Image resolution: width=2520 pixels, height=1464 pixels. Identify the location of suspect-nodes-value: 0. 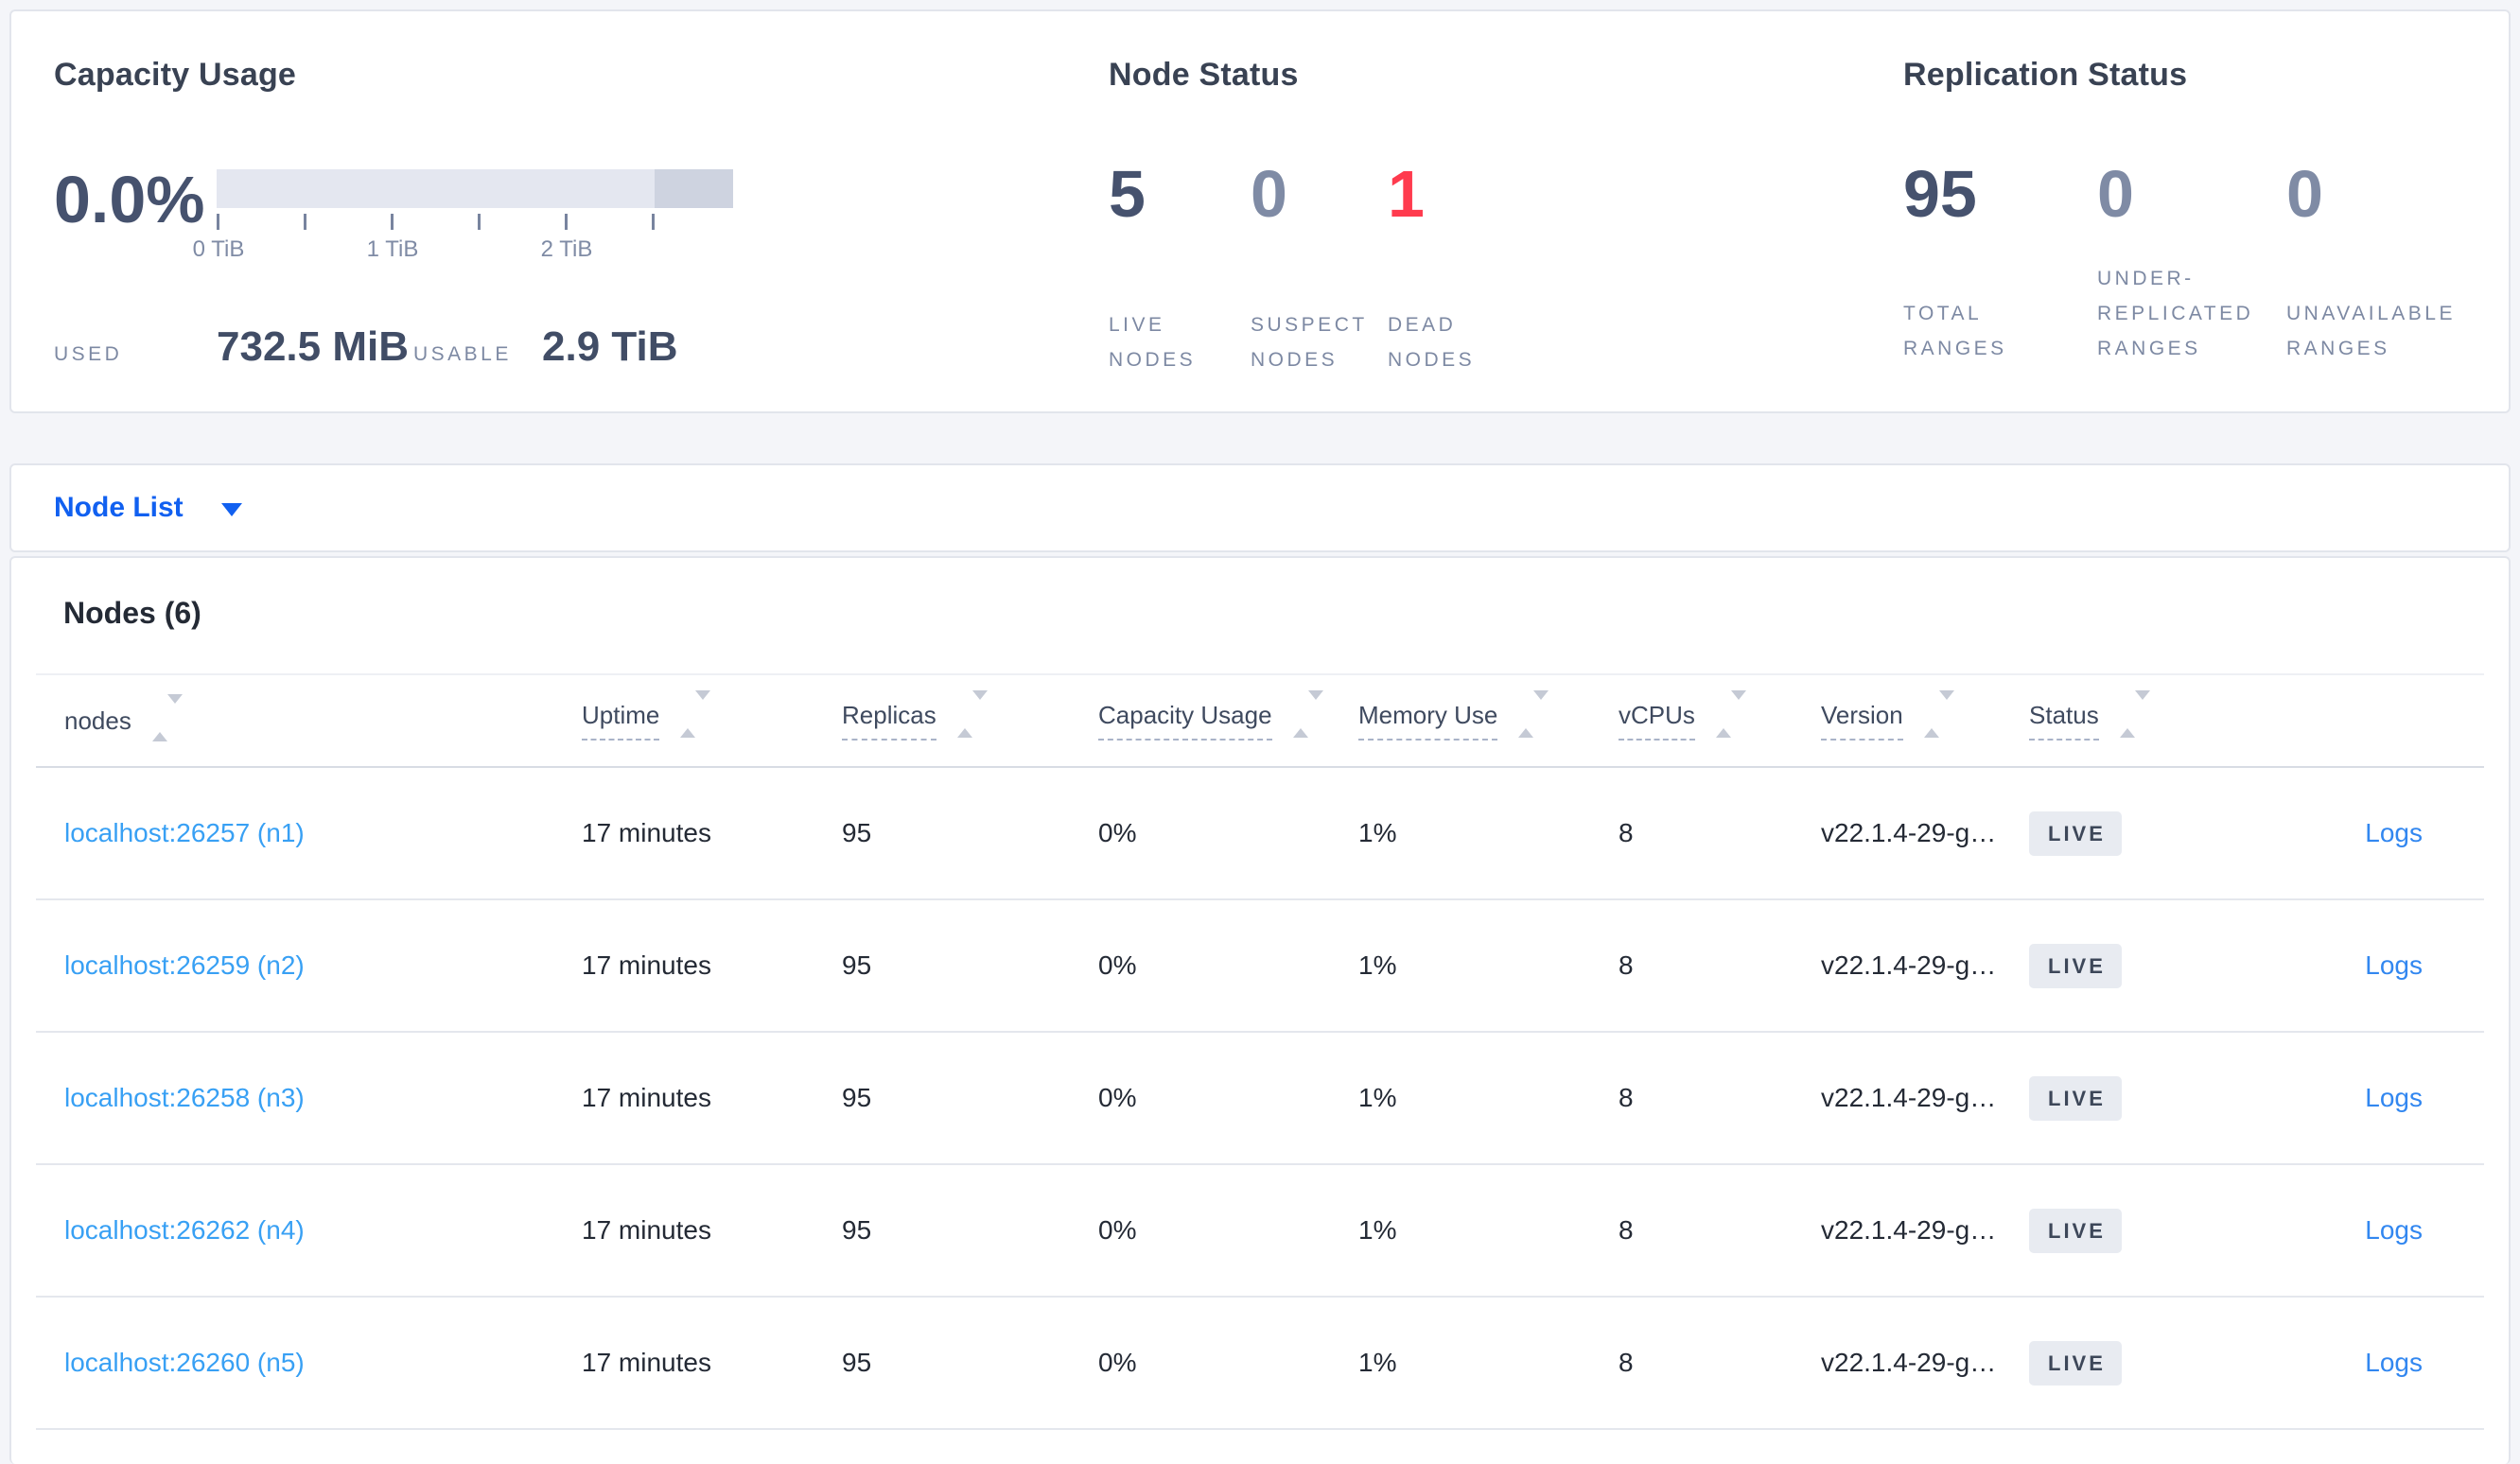
(1269, 194).